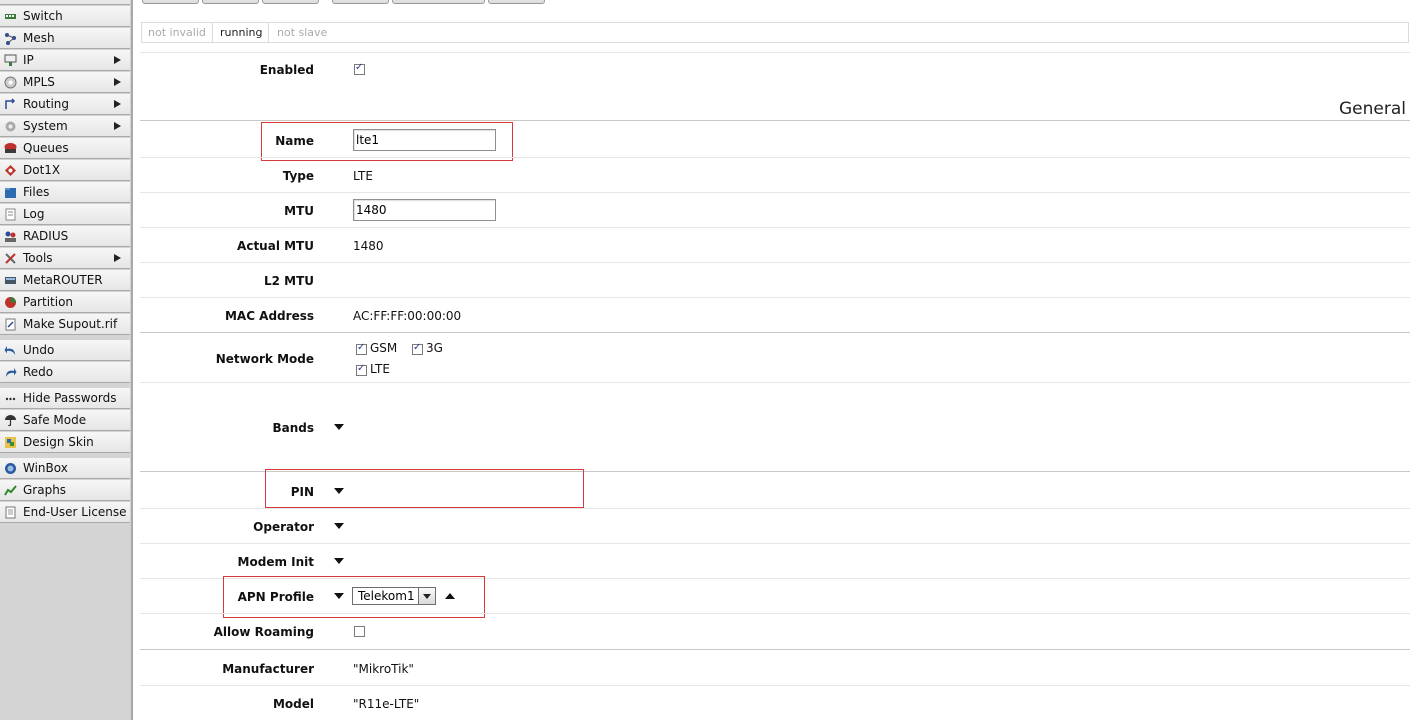  What do you see at coordinates (384, 348) in the screenshot?
I see `network-mode-gsm-label: GSM` at bounding box center [384, 348].